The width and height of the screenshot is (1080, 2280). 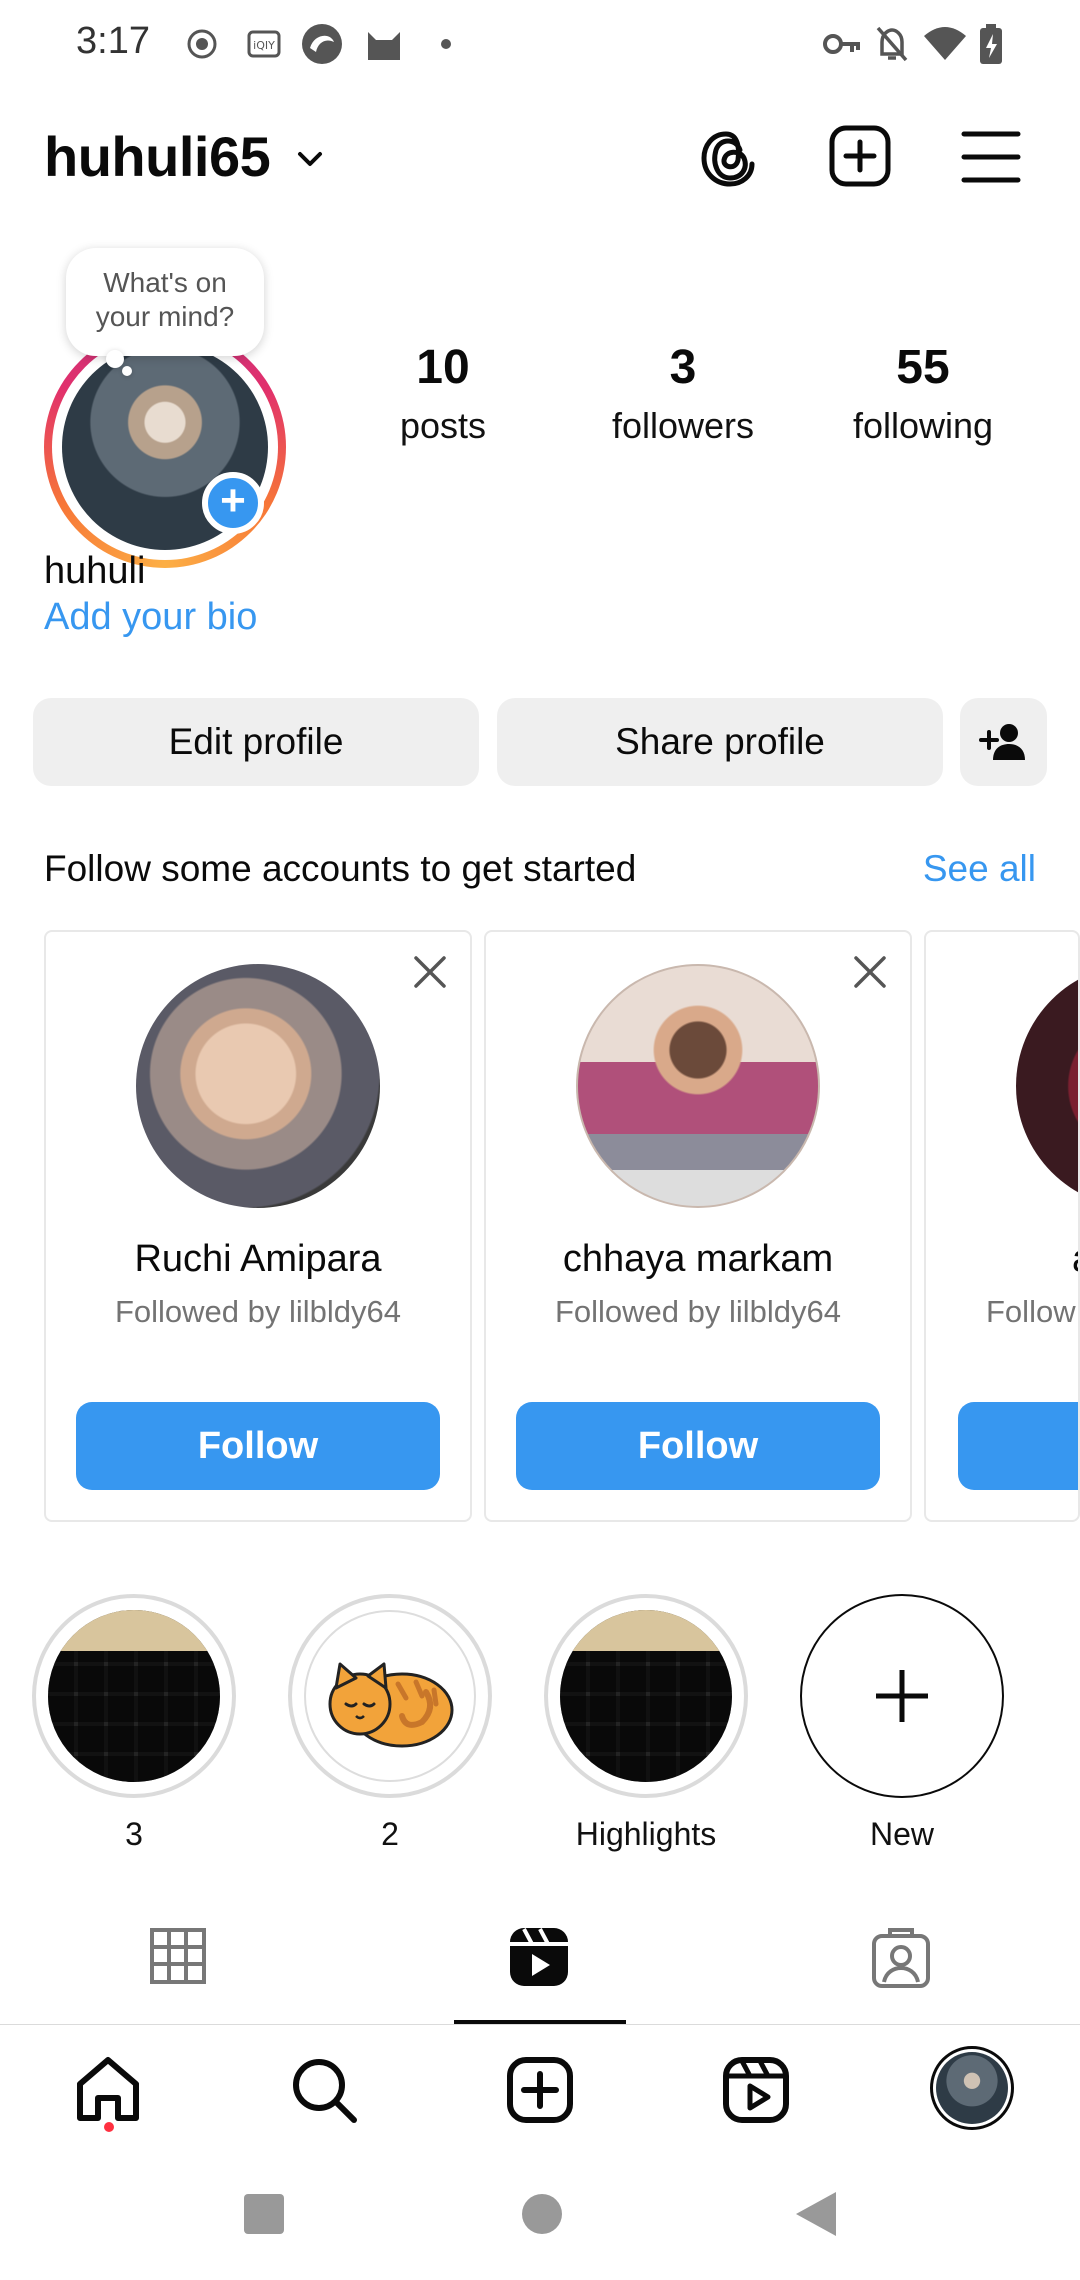 I want to click on add-story-button: +, so click(x=233, y=503).